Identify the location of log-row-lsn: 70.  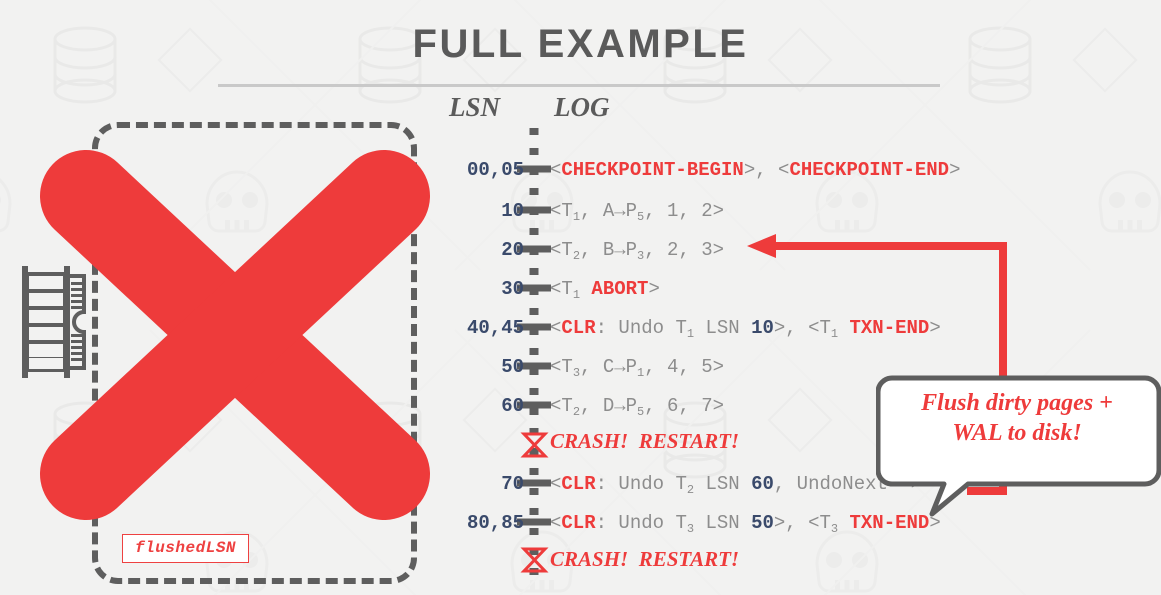
(512, 484).